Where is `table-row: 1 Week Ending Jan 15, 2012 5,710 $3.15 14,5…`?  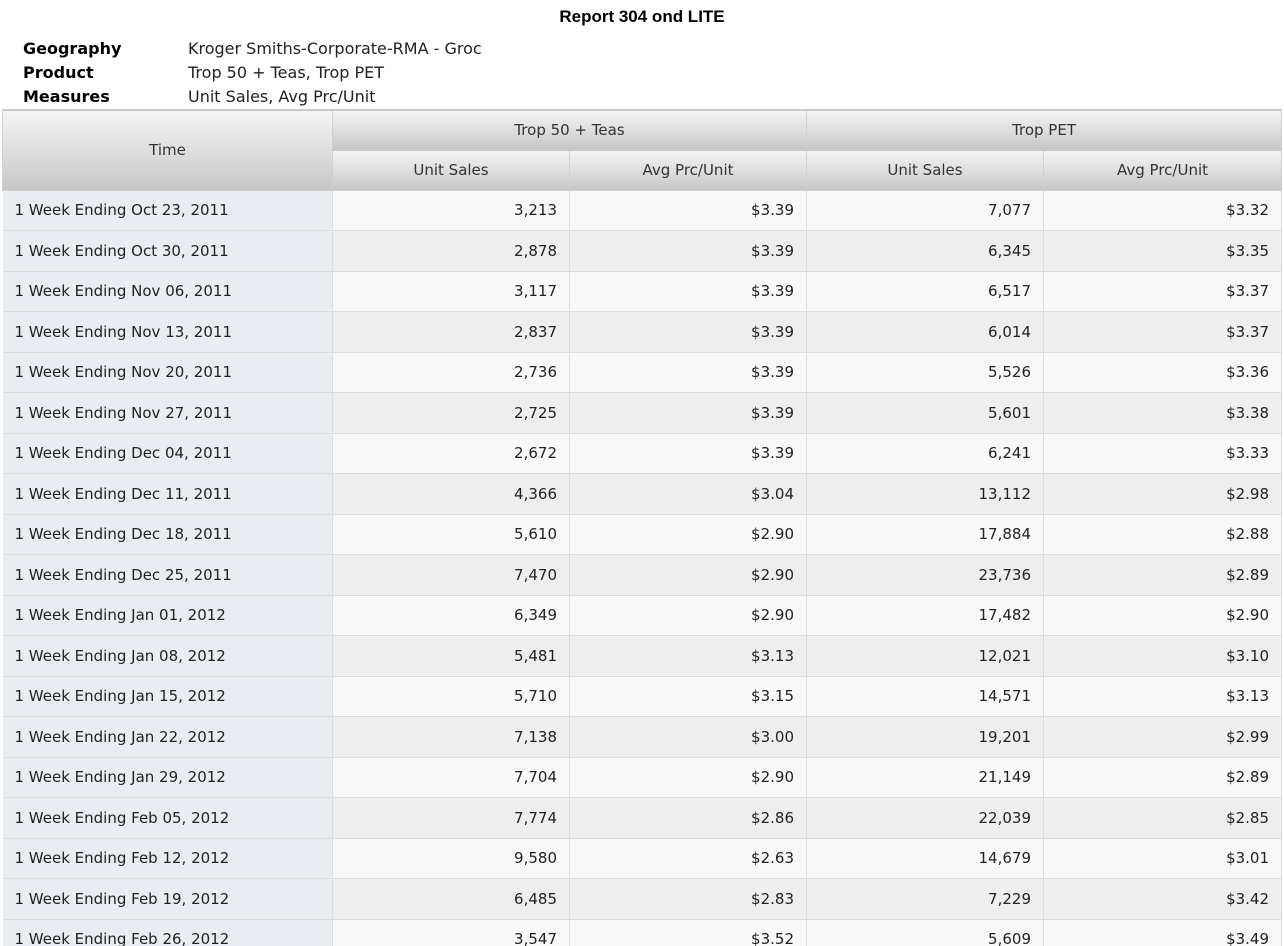
table-row: 1 Week Ending Jan 15, 2012 5,710 $3.15 14,5… is located at coordinates (642, 696).